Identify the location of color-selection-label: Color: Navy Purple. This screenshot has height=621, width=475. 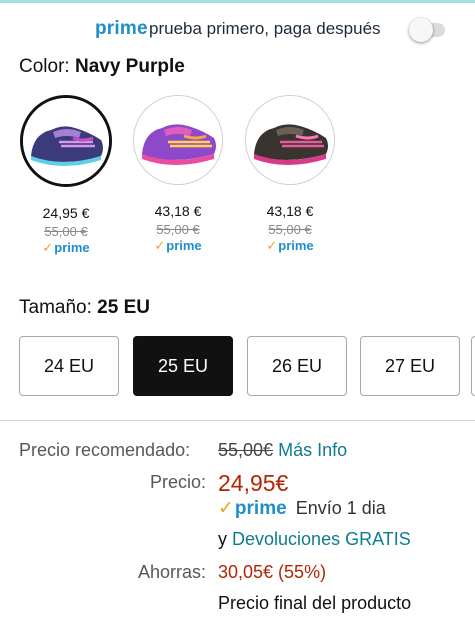
(102, 67).